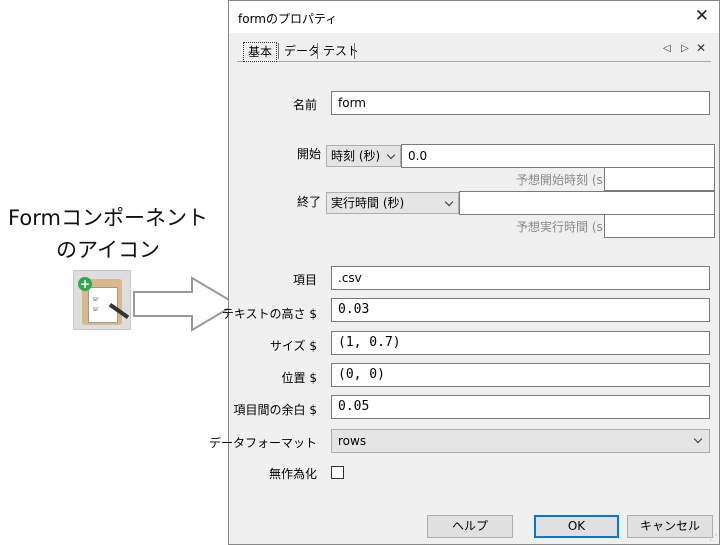 The image size is (720, 545). Describe the element at coordinates (260, 52) in the screenshot. I see `tab-basic: 基本` at that location.